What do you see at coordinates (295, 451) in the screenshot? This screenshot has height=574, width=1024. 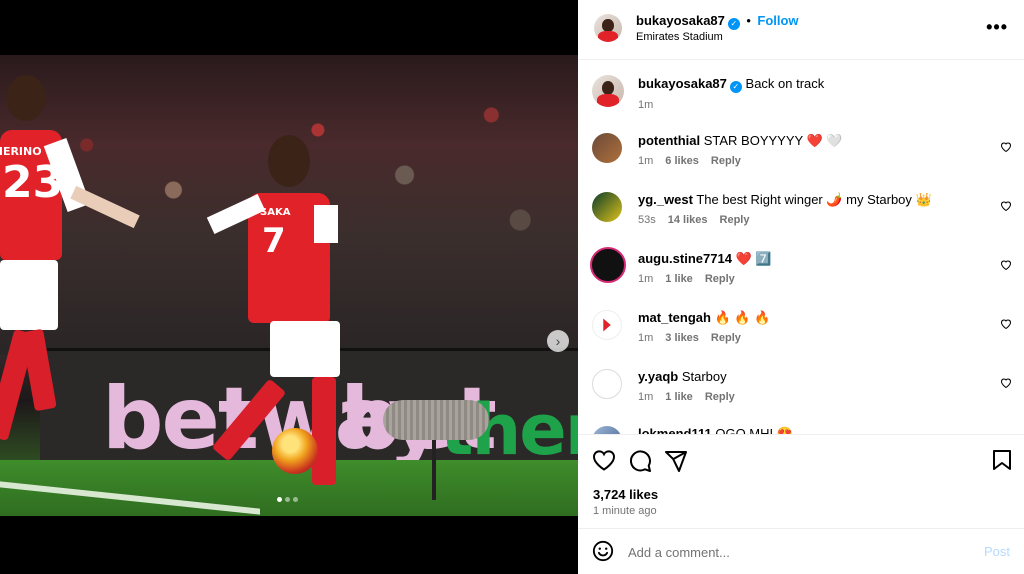 I see `football` at bounding box center [295, 451].